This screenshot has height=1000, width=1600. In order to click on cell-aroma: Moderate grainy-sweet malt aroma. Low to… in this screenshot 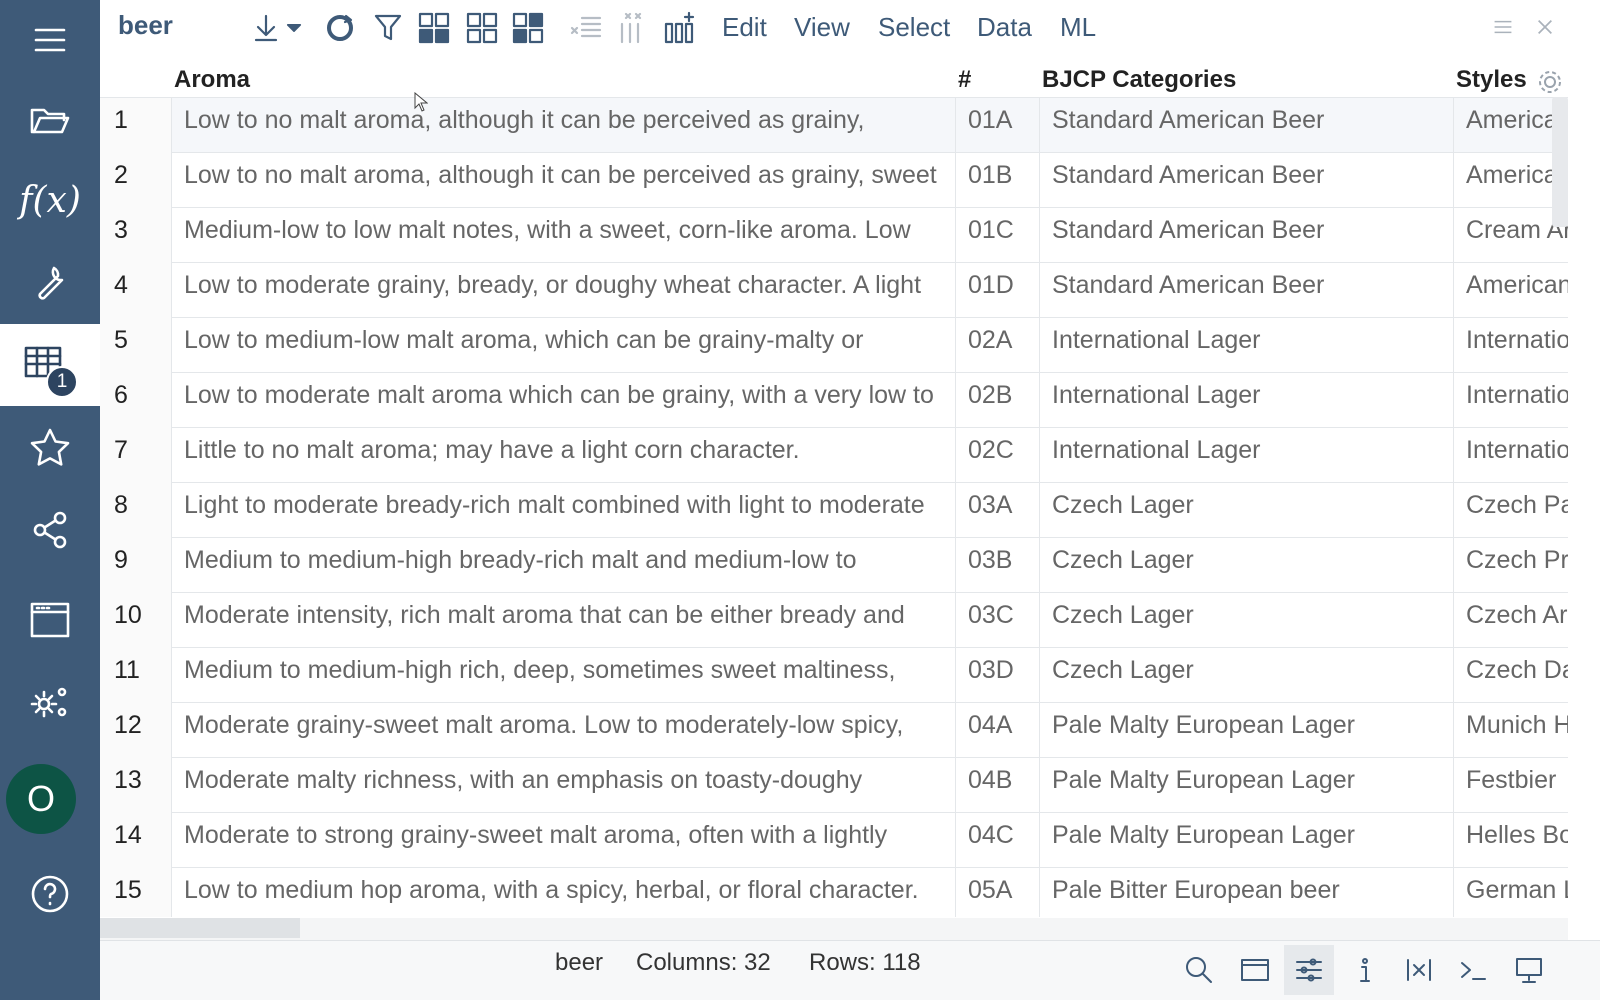, I will do `click(564, 730)`.